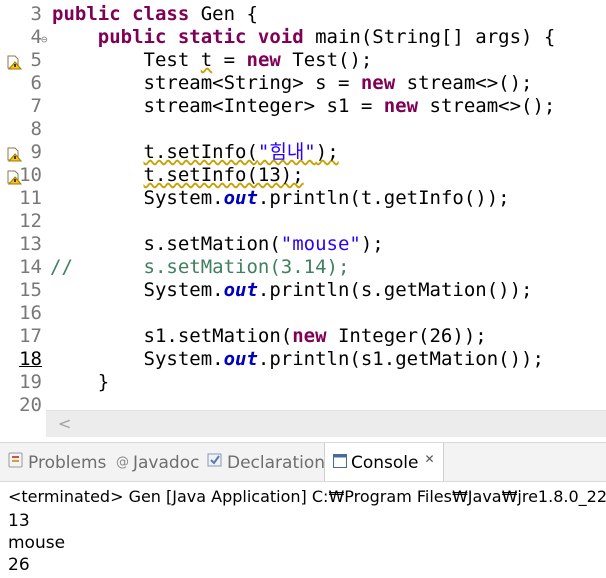  What do you see at coordinates (218, 106) in the screenshot?
I see `code-token: stream<Integer> s1 =` at bounding box center [218, 106].